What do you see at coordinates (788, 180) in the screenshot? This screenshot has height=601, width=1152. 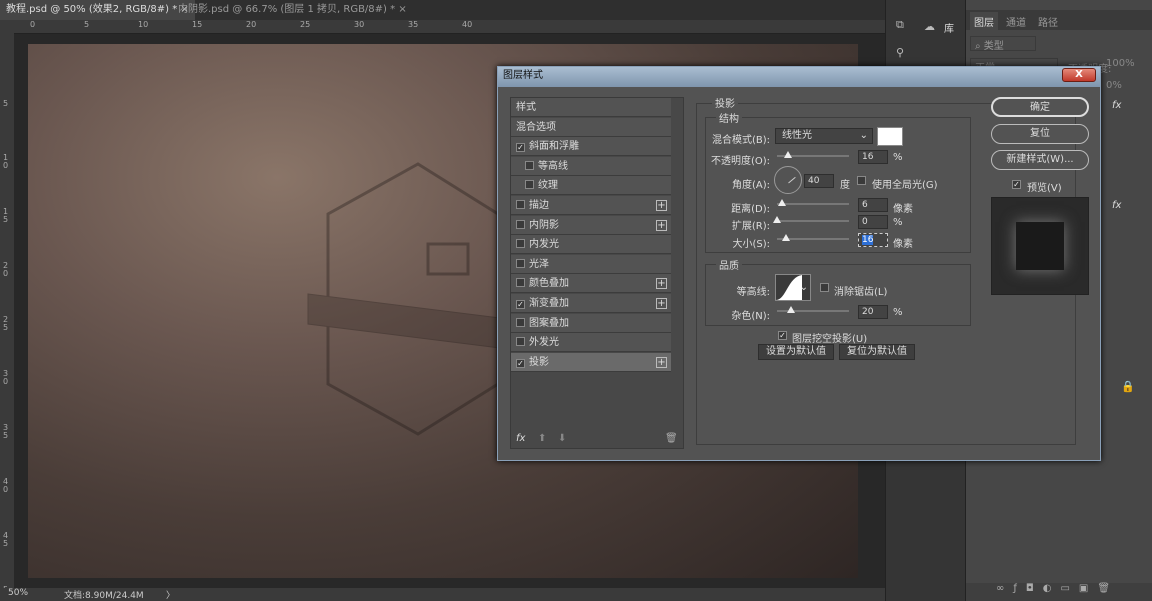 I see `angle-dial` at bounding box center [788, 180].